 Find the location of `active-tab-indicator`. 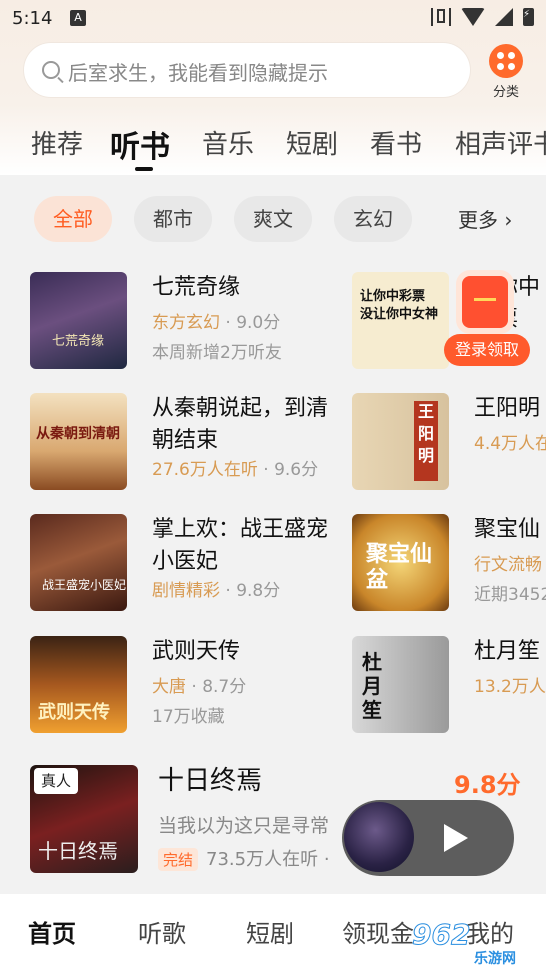

active-tab-indicator is located at coordinates (144, 169).